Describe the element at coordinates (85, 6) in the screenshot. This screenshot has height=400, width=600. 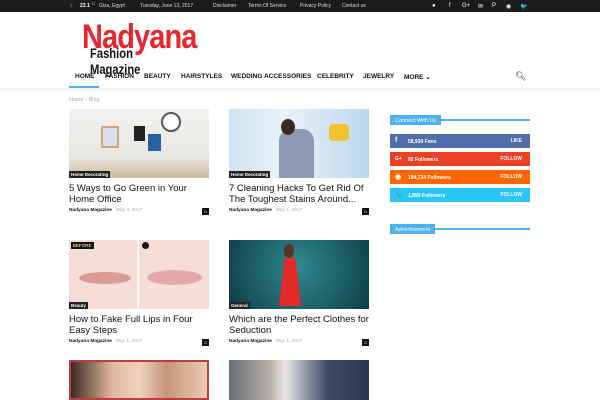
I see `weather-temp: 23.1` at that location.